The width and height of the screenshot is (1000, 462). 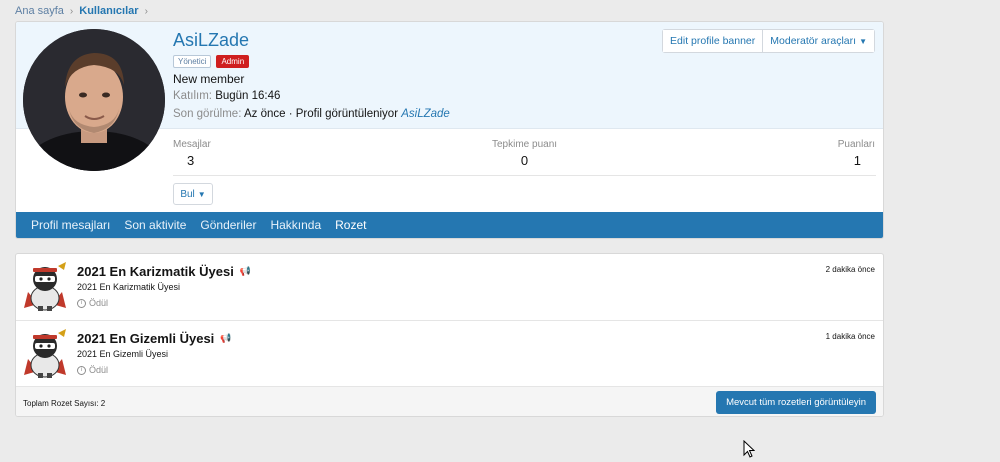 What do you see at coordinates (192, 61) in the screenshot?
I see `role-badge: Yönetici` at bounding box center [192, 61].